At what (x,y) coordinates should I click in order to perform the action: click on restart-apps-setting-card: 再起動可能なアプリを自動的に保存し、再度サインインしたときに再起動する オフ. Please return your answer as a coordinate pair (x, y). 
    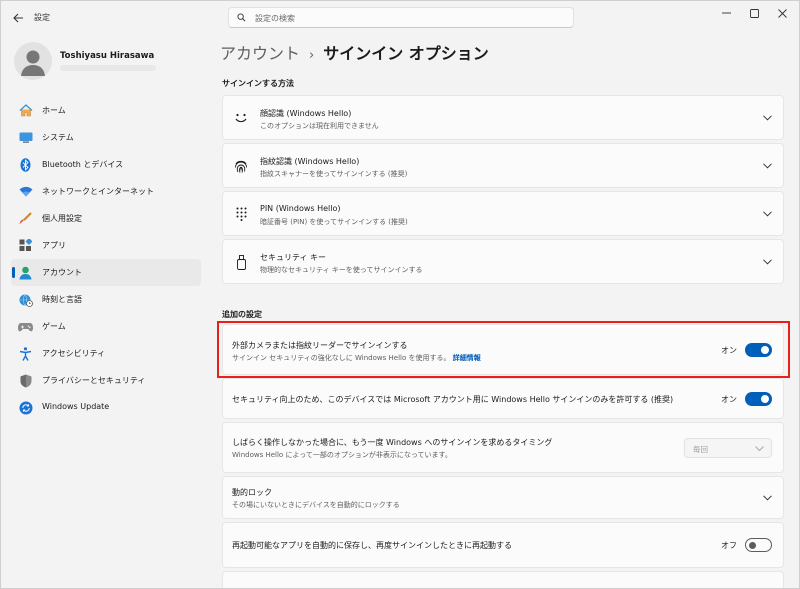
    Looking at the image, I should click on (503, 545).